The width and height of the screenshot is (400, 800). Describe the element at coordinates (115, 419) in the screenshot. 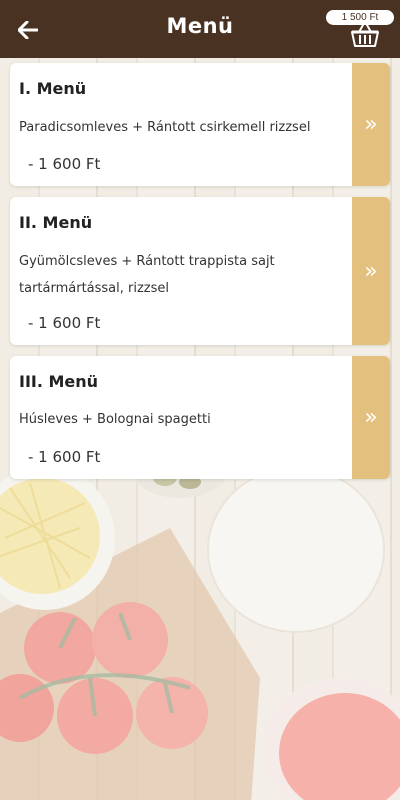

I see `menu-description: Húsleves + Bolognai spagetti` at that location.